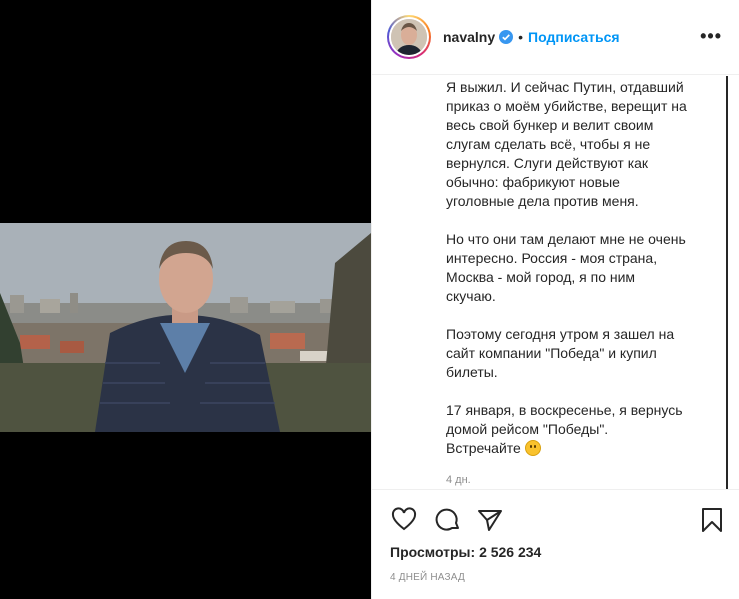 The height and width of the screenshot is (599, 739). I want to click on heart-icon, so click(404, 520).